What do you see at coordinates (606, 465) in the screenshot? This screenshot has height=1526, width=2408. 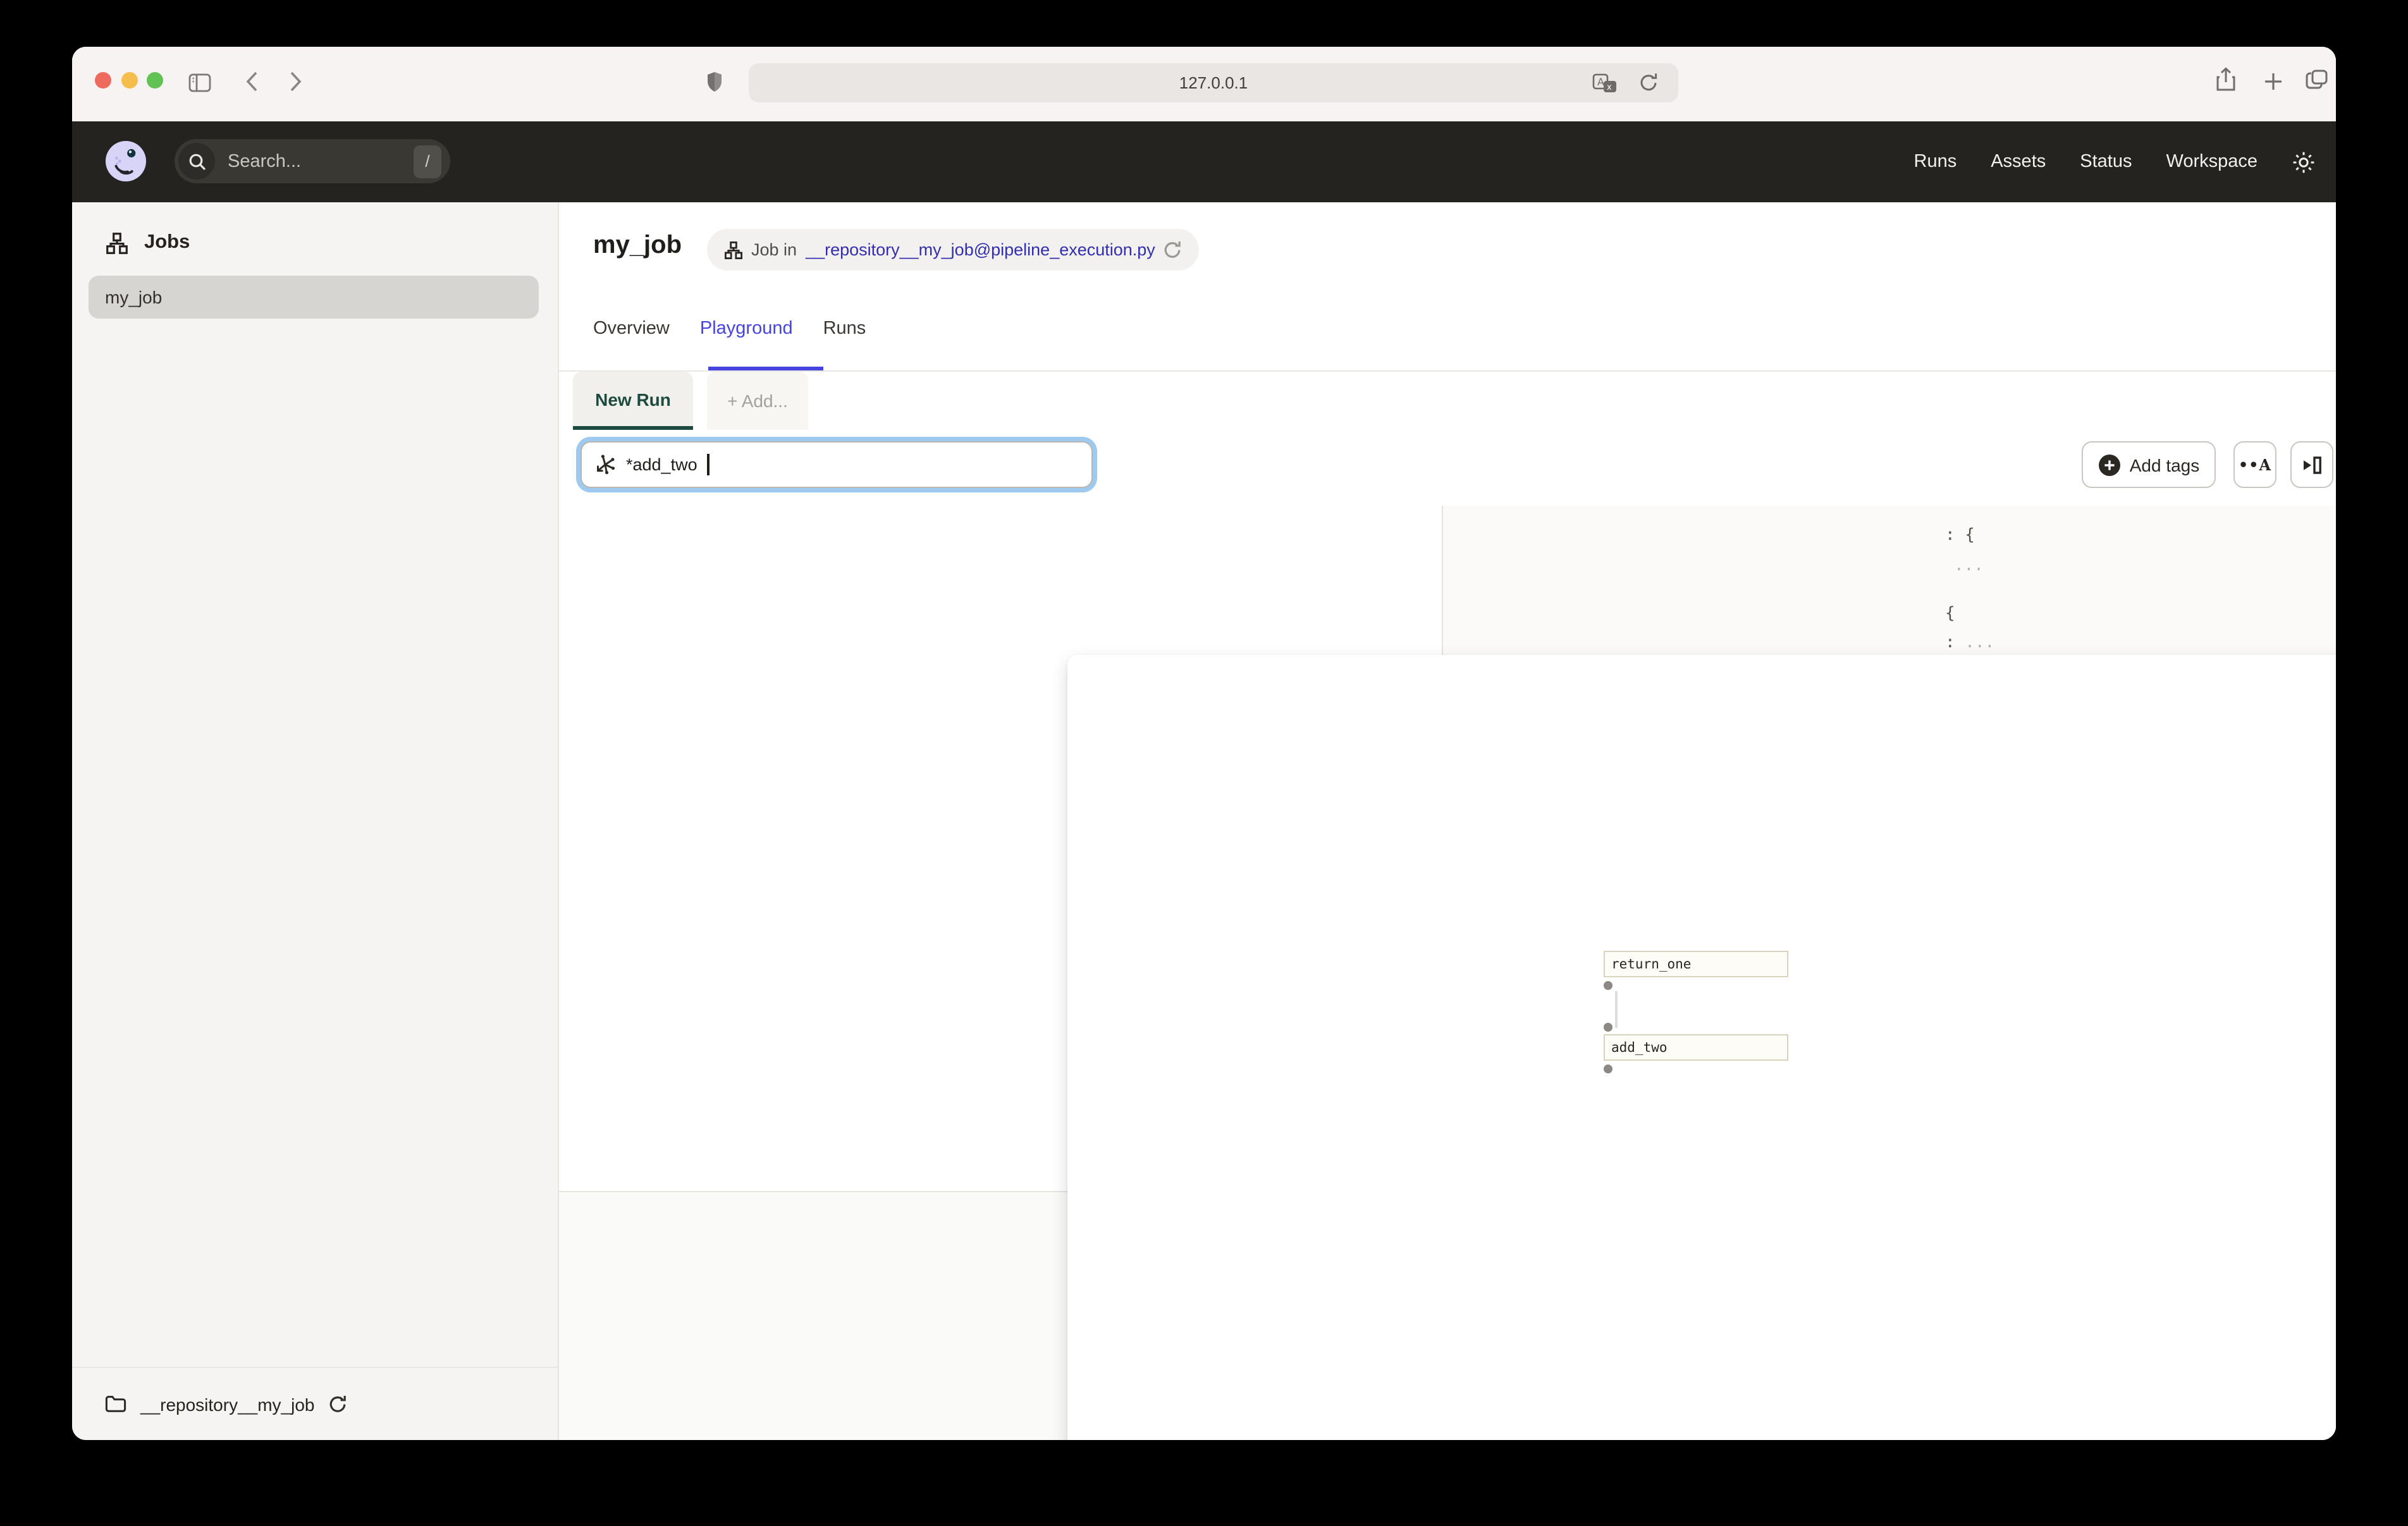 I see `op-graph-icon` at bounding box center [606, 465].